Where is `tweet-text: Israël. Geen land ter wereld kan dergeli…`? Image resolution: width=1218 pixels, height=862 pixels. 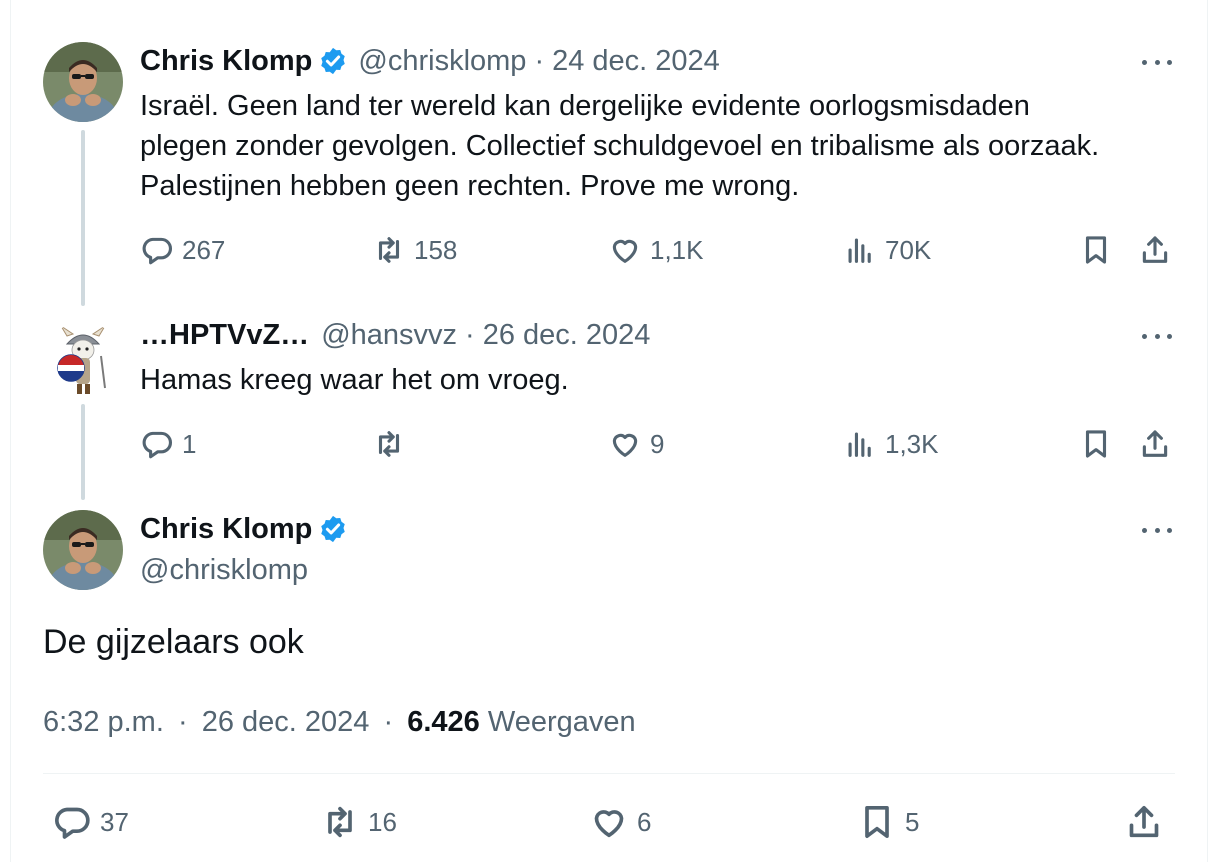
tweet-text: Israël. Geen land ter wereld kan dergeli… is located at coordinates (619, 146).